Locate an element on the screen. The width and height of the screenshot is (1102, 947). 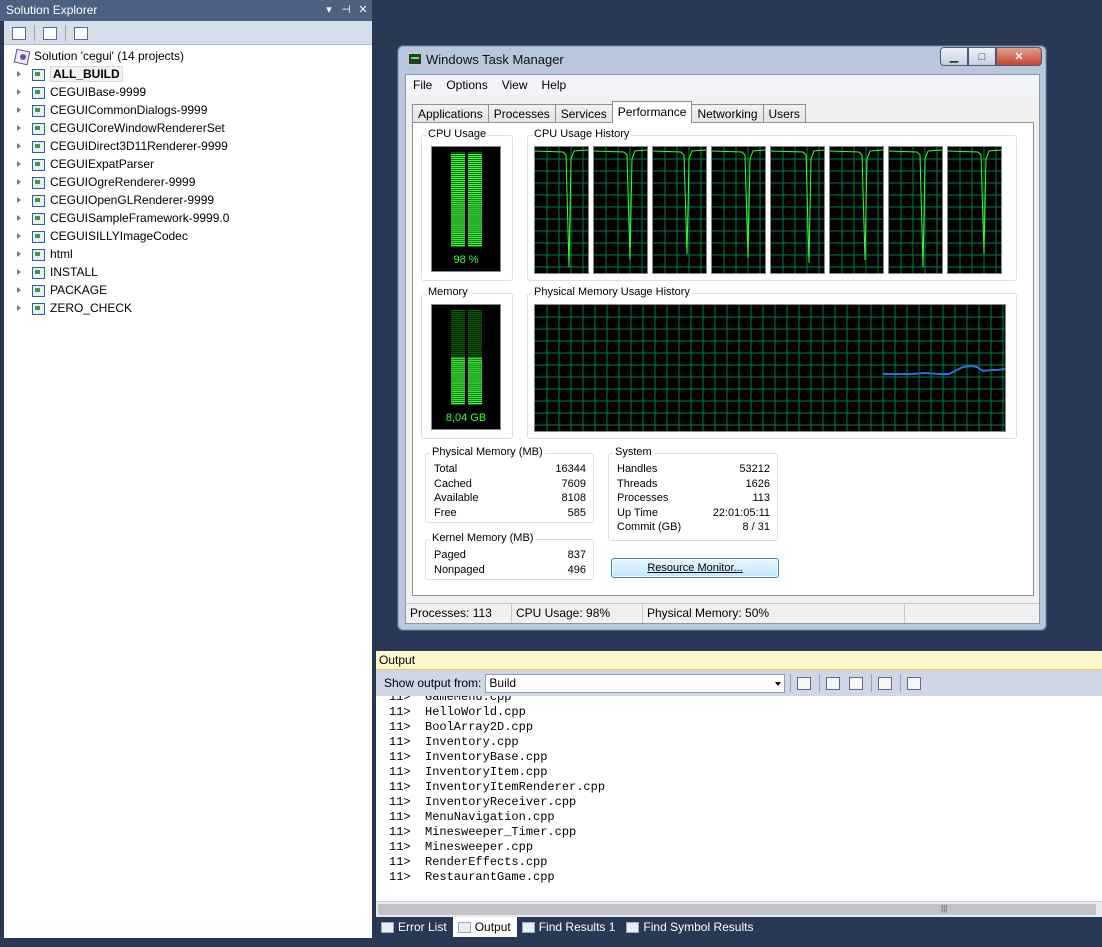
previous-message-icon is located at coordinates (833, 683).